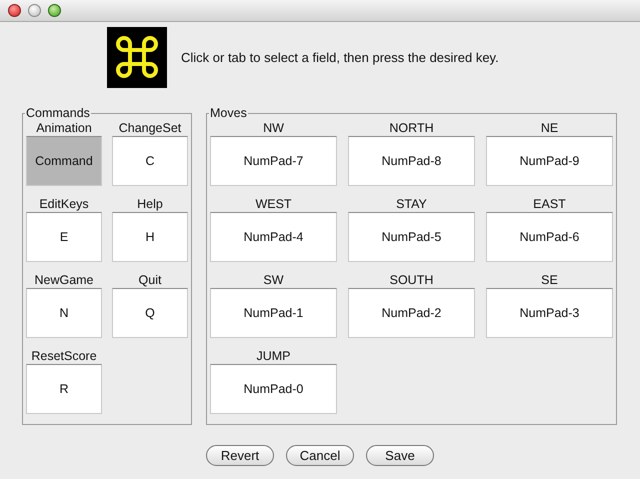 The image size is (640, 479). What do you see at coordinates (150, 313) in the screenshot?
I see `key-field: Q` at bounding box center [150, 313].